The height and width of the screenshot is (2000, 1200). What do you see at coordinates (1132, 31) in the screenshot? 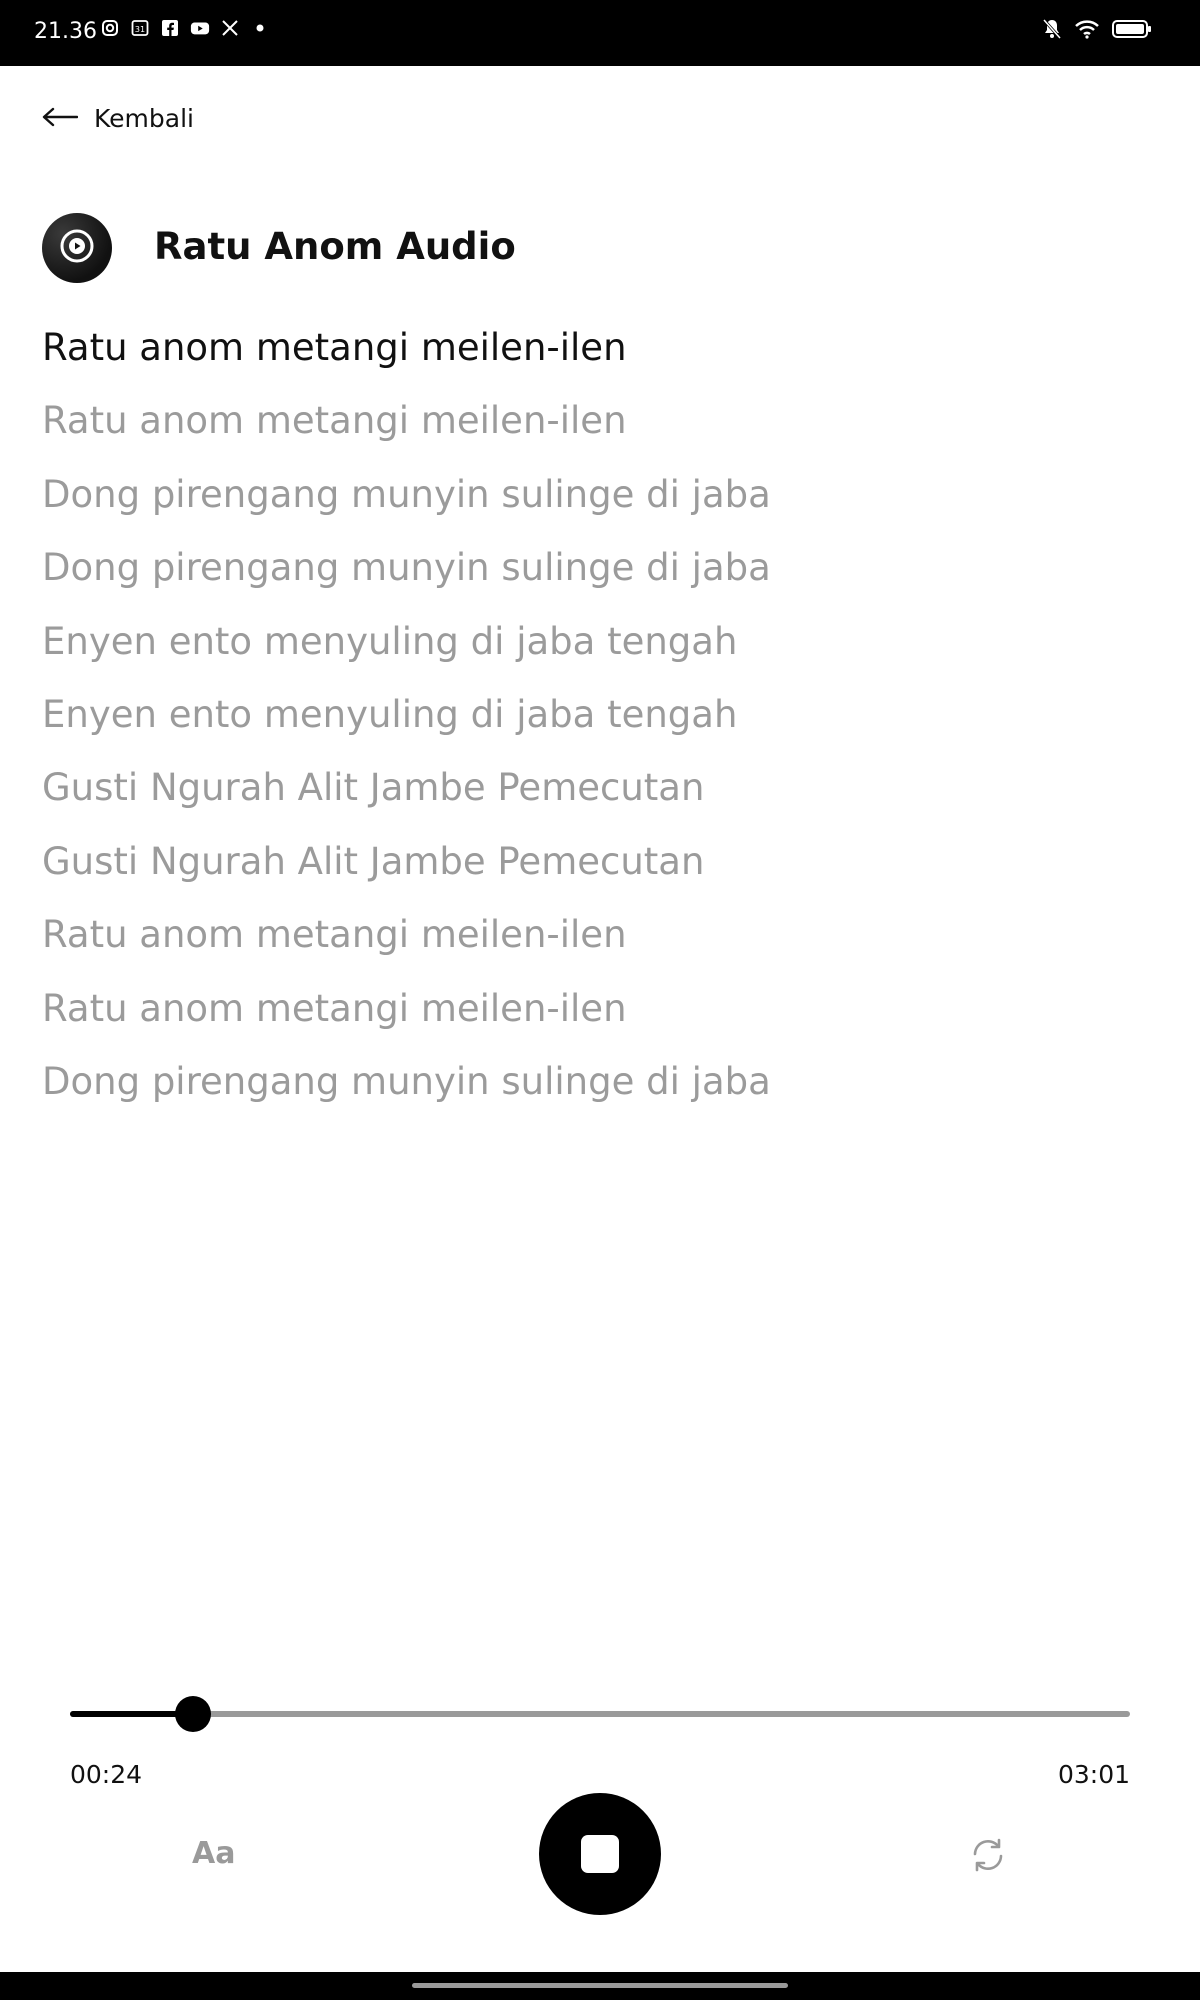
I see `battery-icon` at bounding box center [1132, 31].